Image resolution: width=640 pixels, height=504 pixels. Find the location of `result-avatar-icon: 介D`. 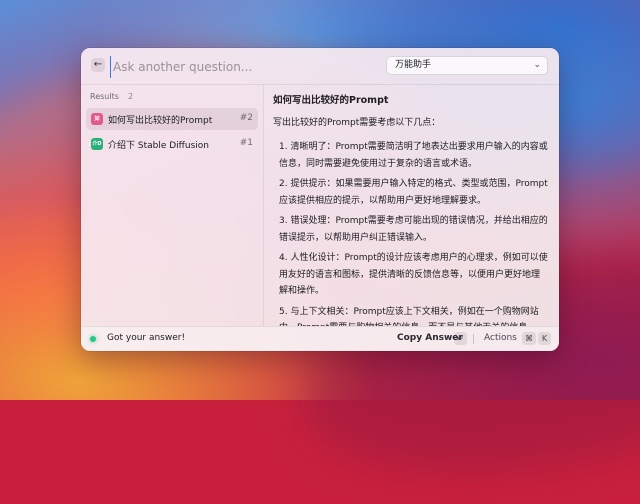

result-avatar-icon: 介D is located at coordinates (97, 144).